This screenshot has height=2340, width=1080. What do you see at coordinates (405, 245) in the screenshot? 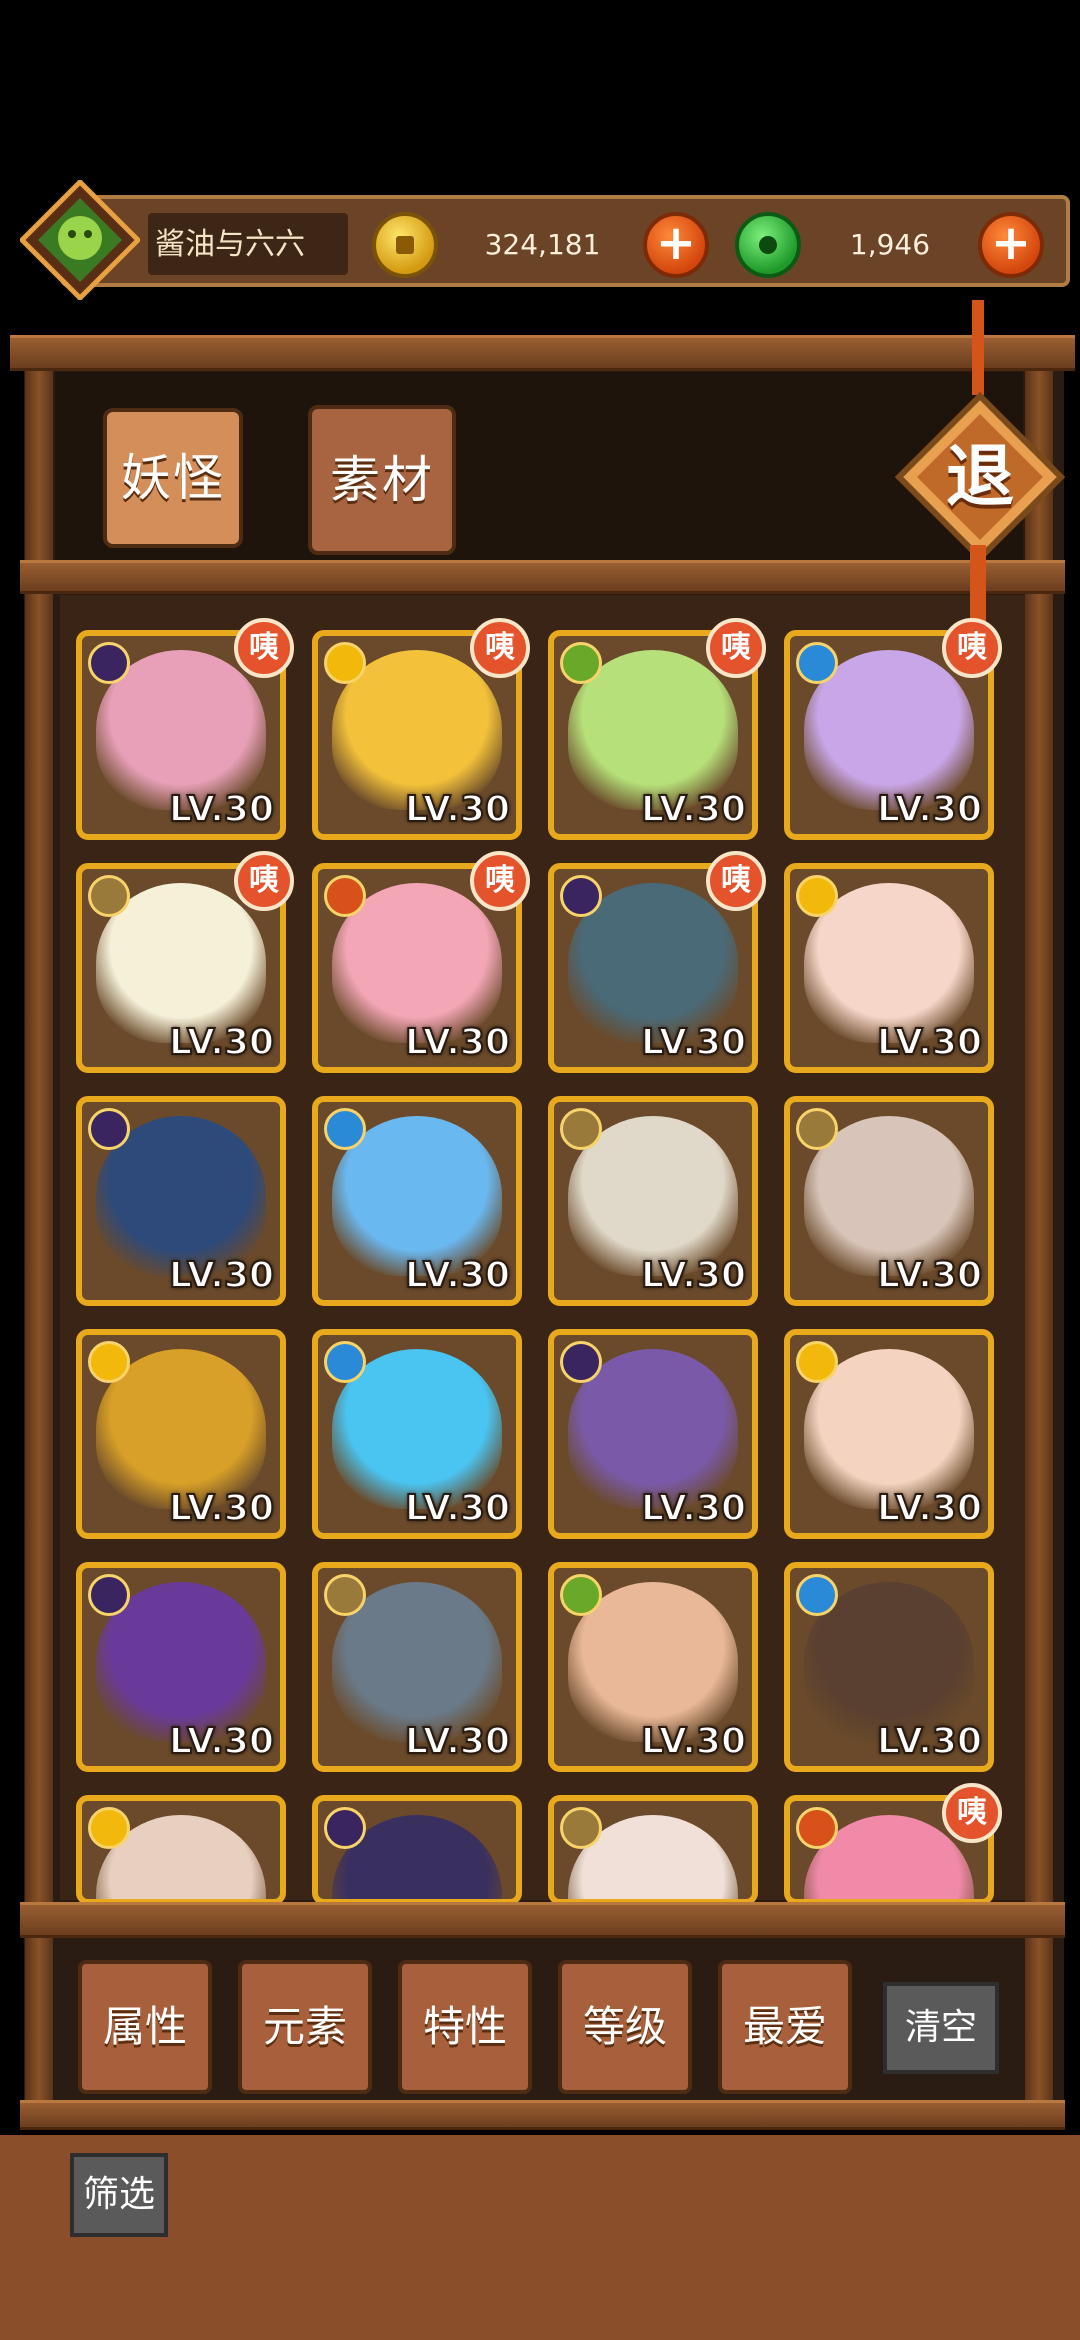
I see `gold-coin-icon` at bounding box center [405, 245].